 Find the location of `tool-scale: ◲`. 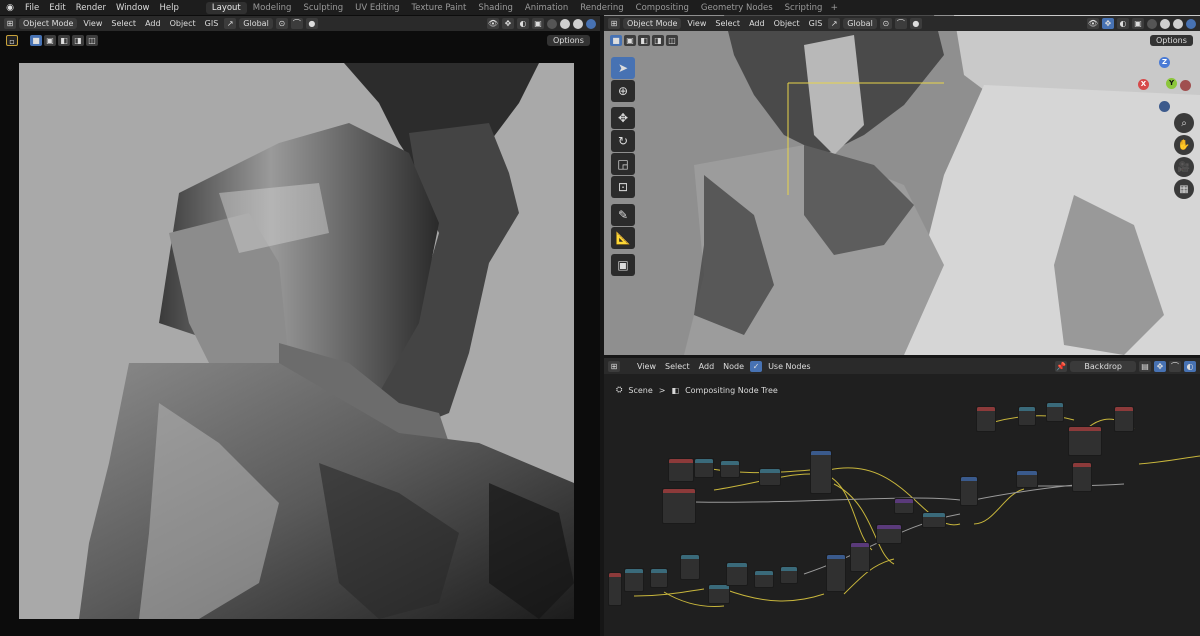

tool-scale: ◲ is located at coordinates (623, 164).